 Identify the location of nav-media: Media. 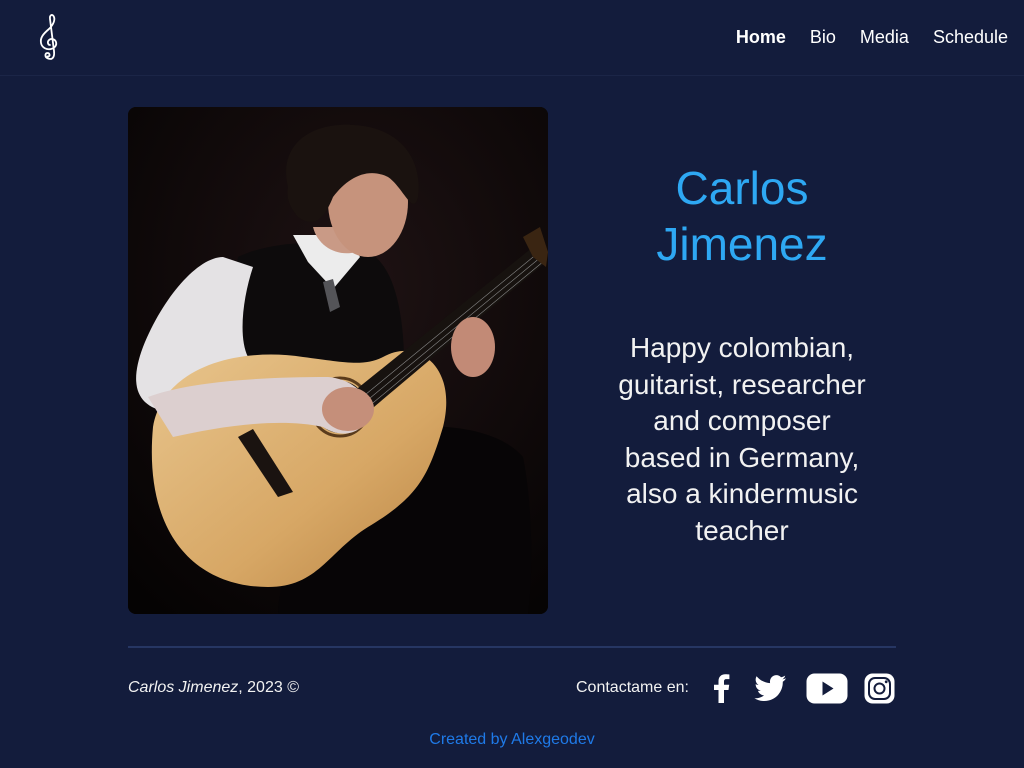
(884, 37).